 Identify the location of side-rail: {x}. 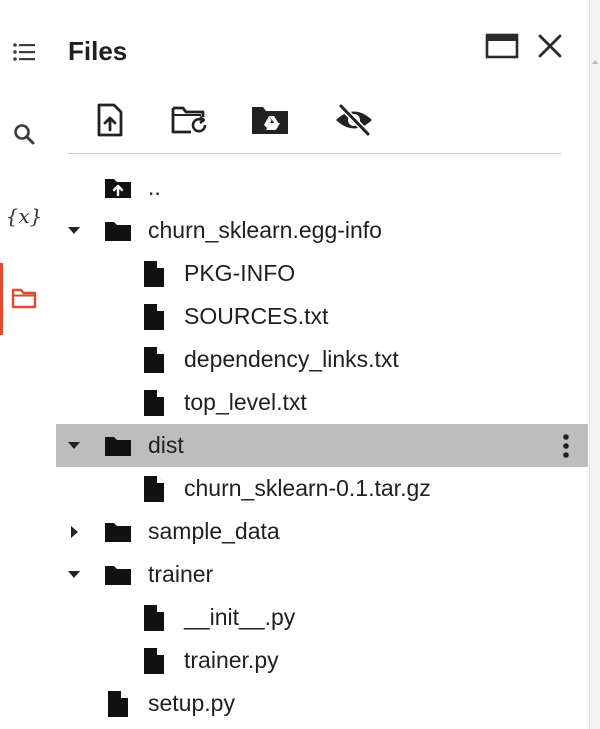
(24, 364).